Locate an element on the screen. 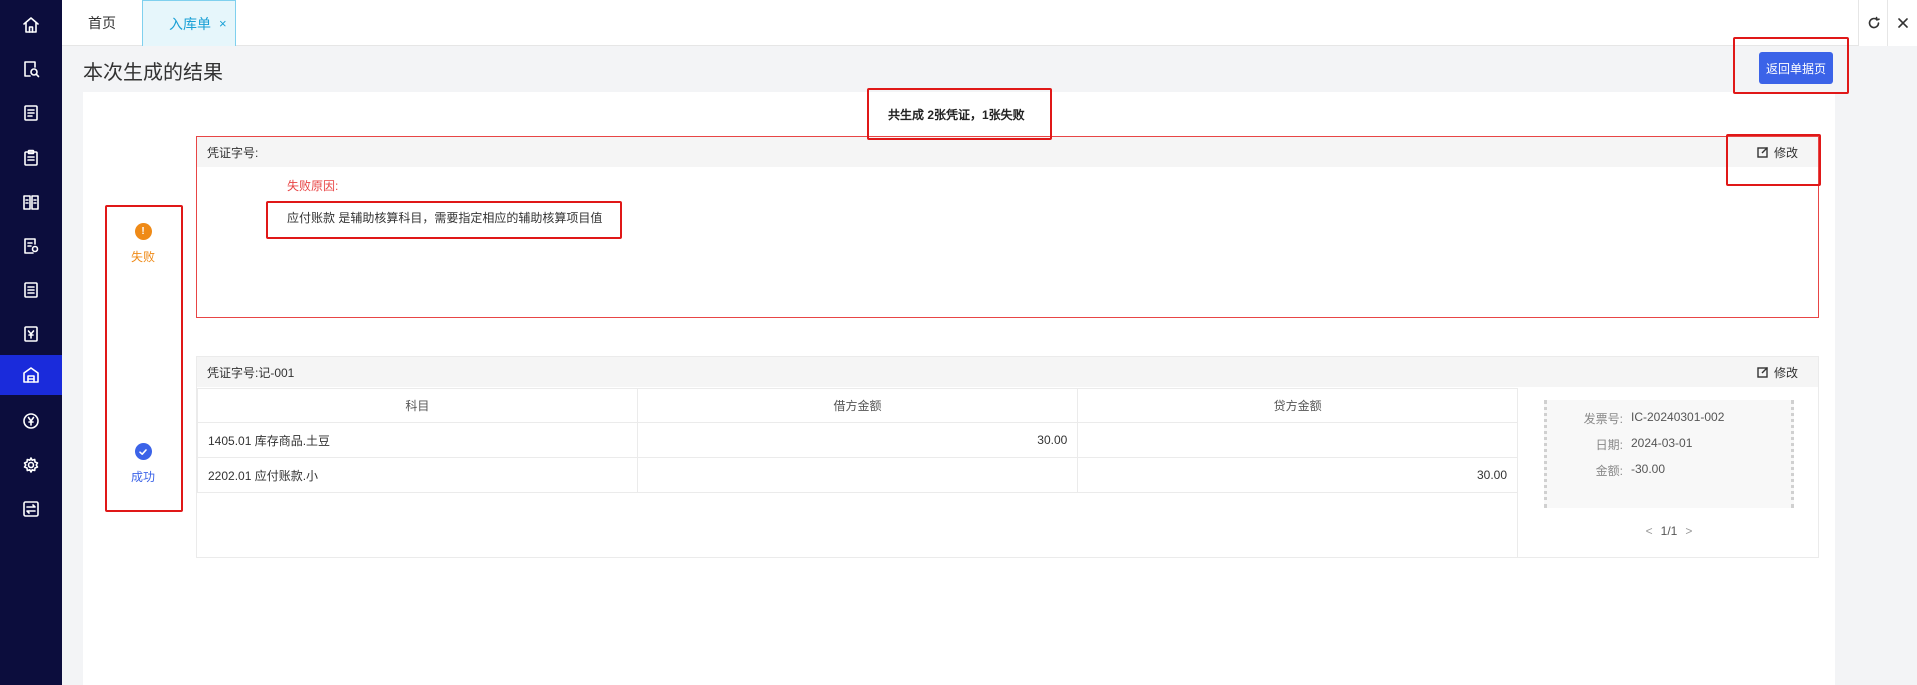 The height and width of the screenshot is (685, 1917). debit-cell: 30.00 is located at coordinates (857, 440).